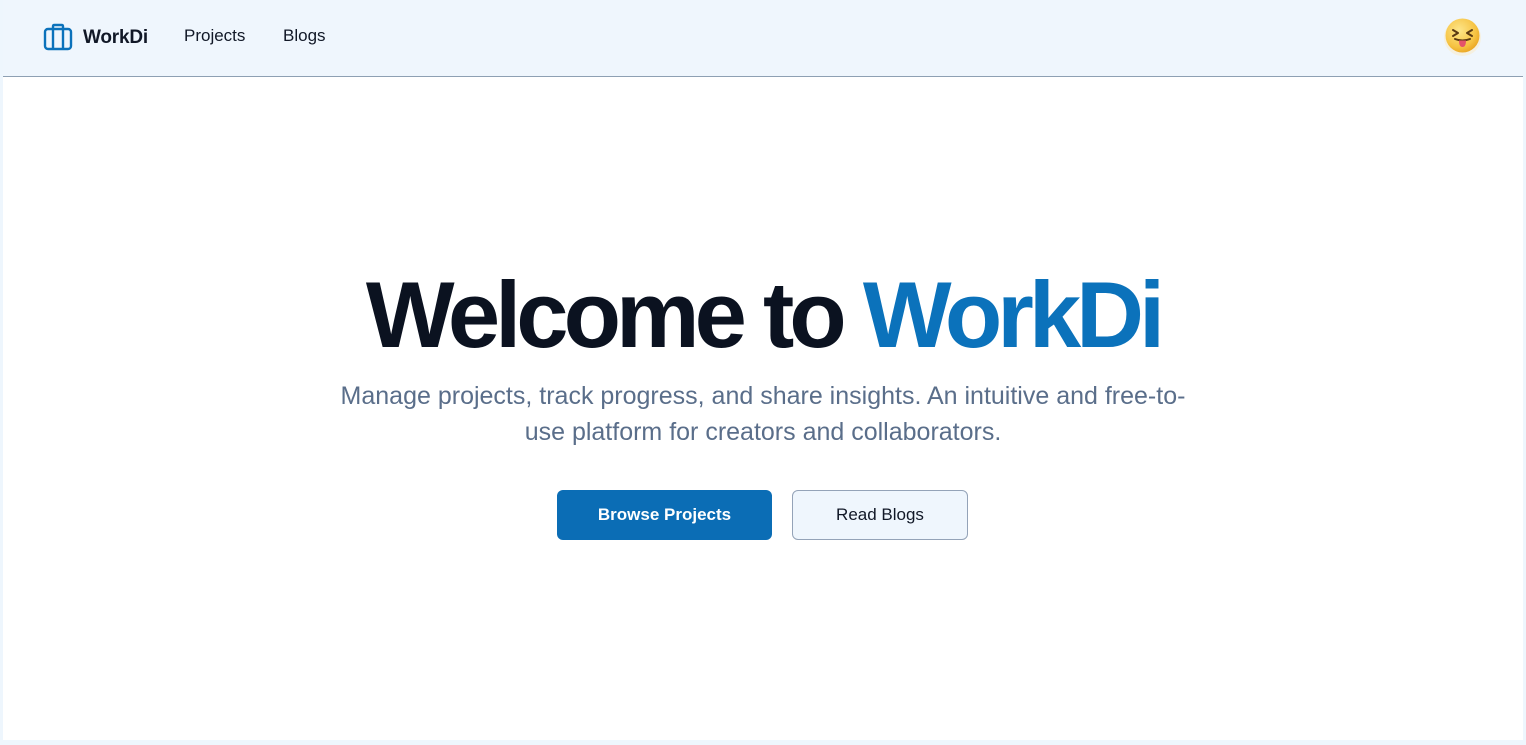 The height and width of the screenshot is (745, 1526). I want to click on squinting-tongue-emoji-icon, so click(1462, 38).